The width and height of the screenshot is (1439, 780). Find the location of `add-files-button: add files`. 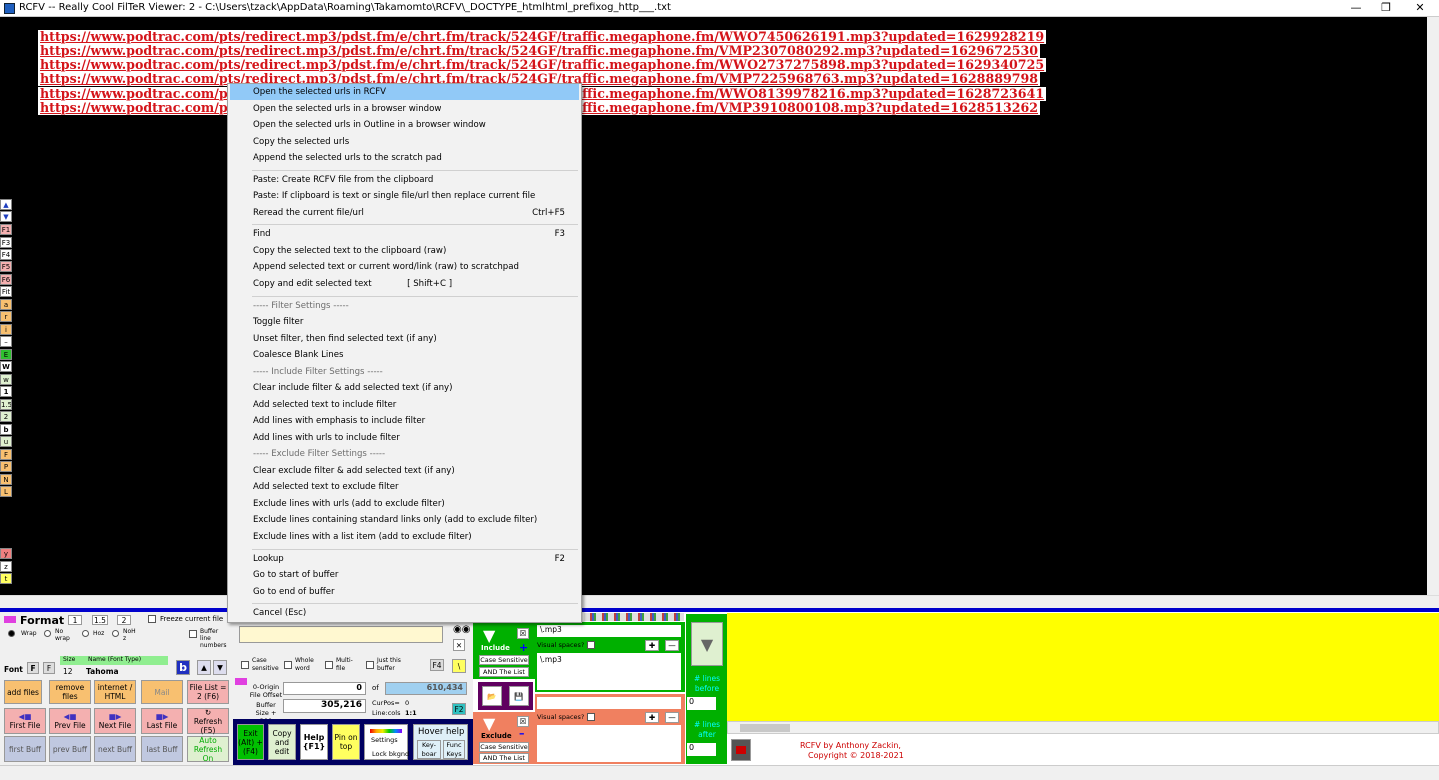

add-files-button: add files is located at coordinates (23, 692).